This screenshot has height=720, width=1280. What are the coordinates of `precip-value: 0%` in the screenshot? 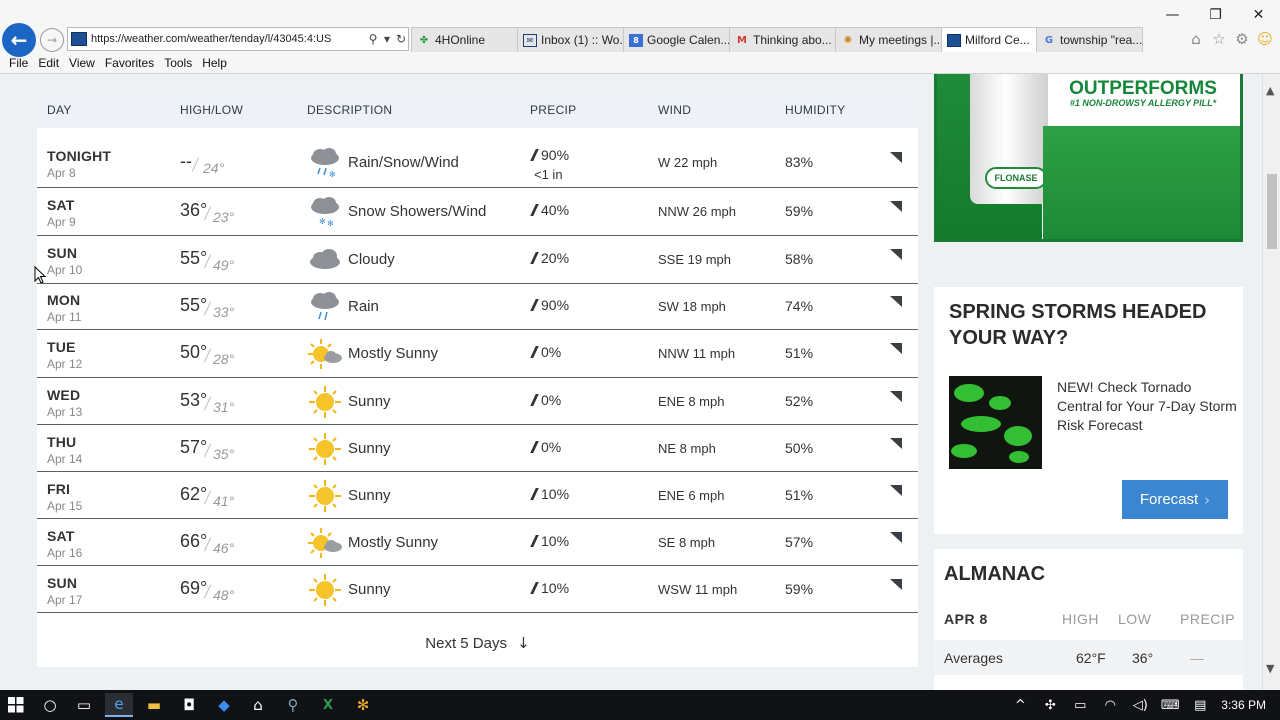 It's located at (551, 447).